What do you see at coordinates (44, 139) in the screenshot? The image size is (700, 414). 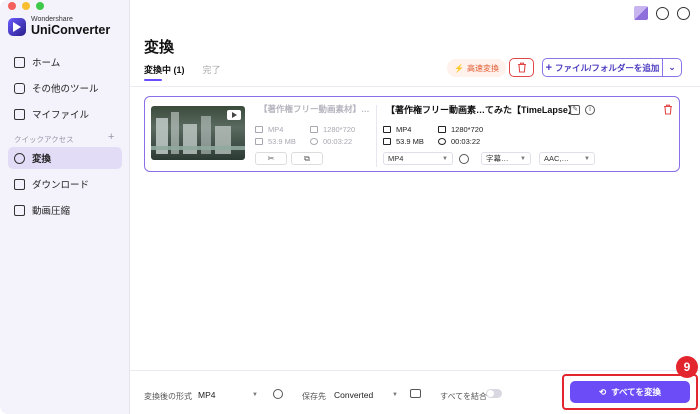 I see `quick-access-label: クイックアクセス` at bounding box center [44, 139].